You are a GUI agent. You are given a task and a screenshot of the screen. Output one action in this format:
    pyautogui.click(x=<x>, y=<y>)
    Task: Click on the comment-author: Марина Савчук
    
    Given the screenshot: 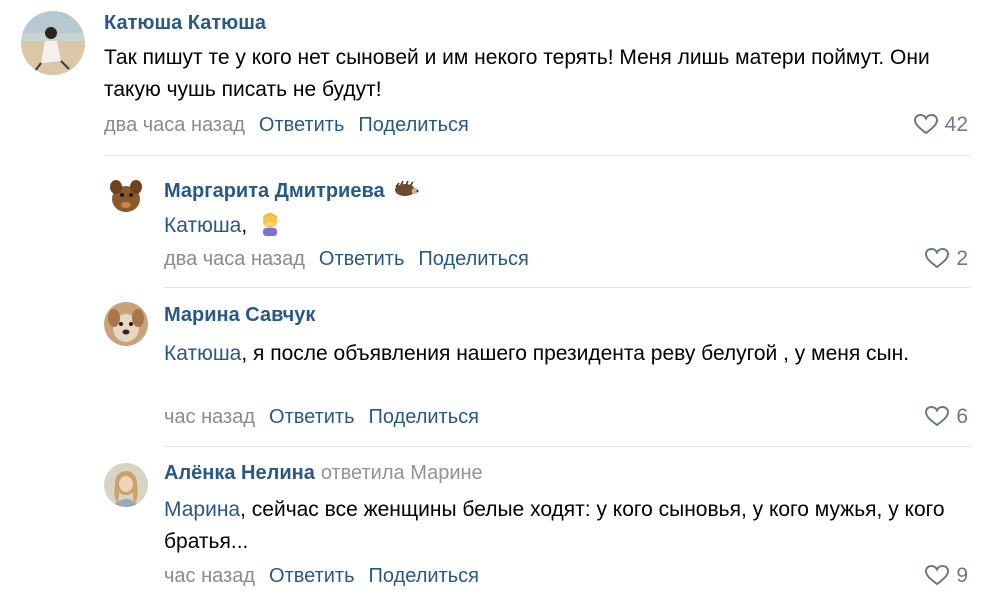 What is the action you would take?
    pyautogui.click(x=239, y=315)
    